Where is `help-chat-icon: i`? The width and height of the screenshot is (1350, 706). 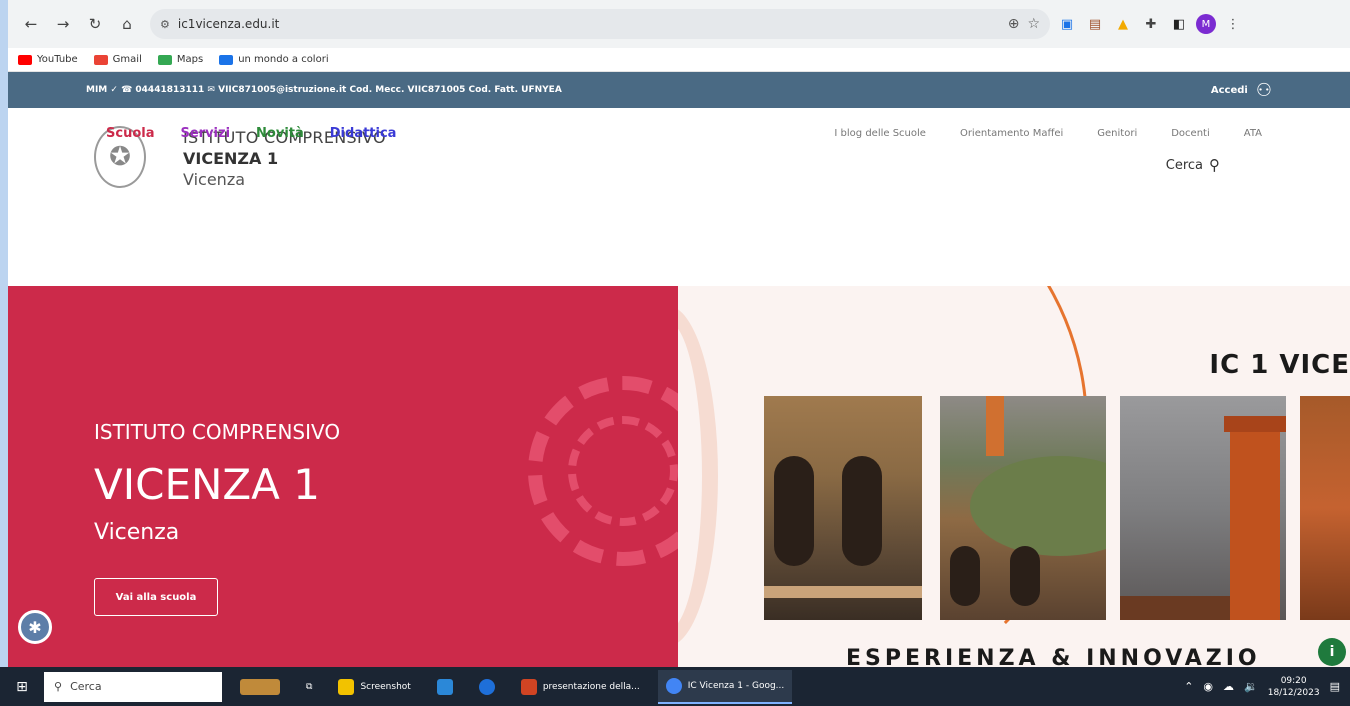 help-chat-icon: i is located at coordinates (1332, 652).